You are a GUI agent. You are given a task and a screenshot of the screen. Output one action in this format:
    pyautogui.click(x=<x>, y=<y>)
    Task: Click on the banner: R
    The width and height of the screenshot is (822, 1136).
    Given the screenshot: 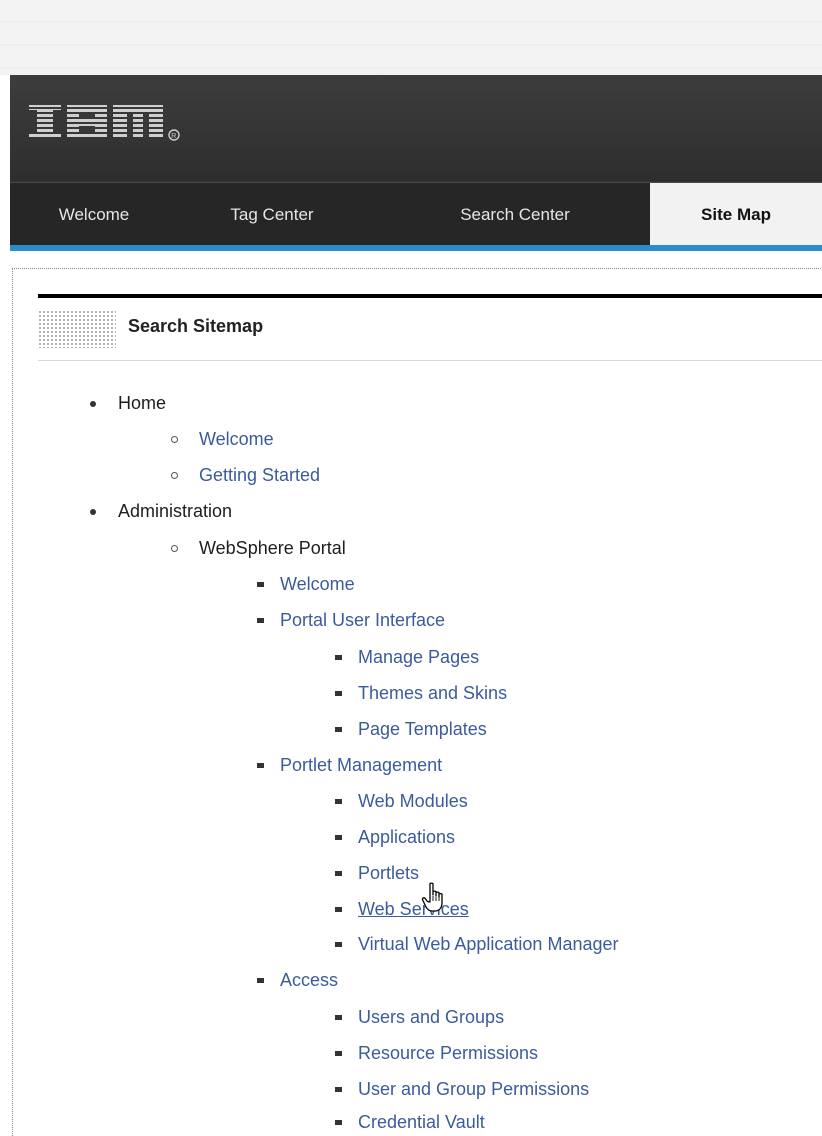 What is the action you would take?
    pyautogui.click(x=416, y=128)
    